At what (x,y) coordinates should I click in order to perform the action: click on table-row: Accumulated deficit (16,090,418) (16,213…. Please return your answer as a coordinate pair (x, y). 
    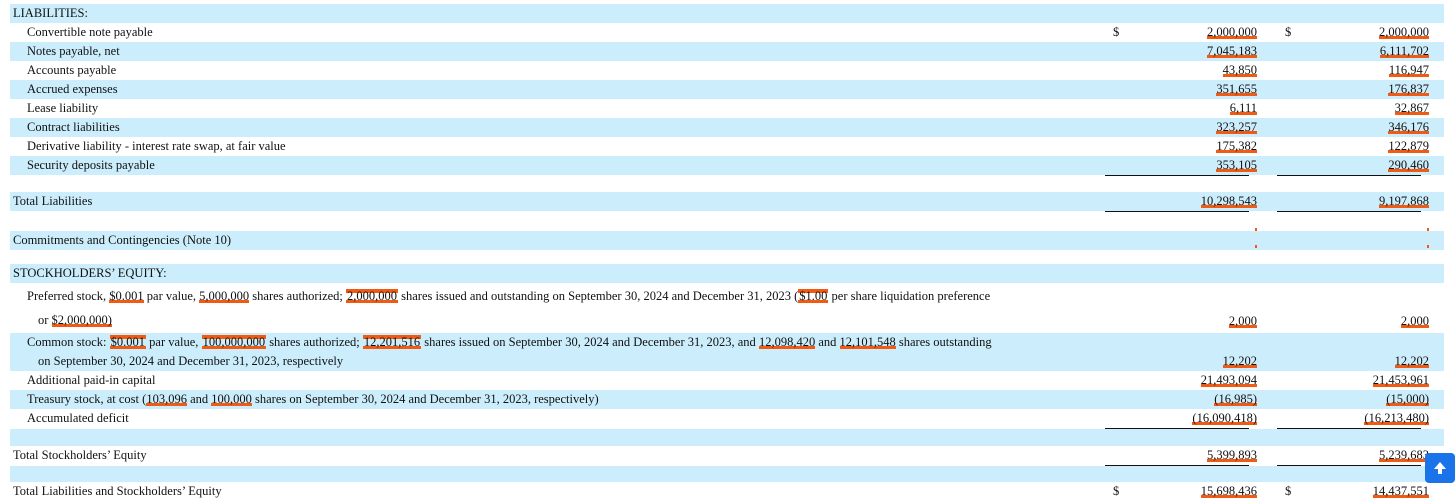
    Looking at the image, I should click on (727, 418).